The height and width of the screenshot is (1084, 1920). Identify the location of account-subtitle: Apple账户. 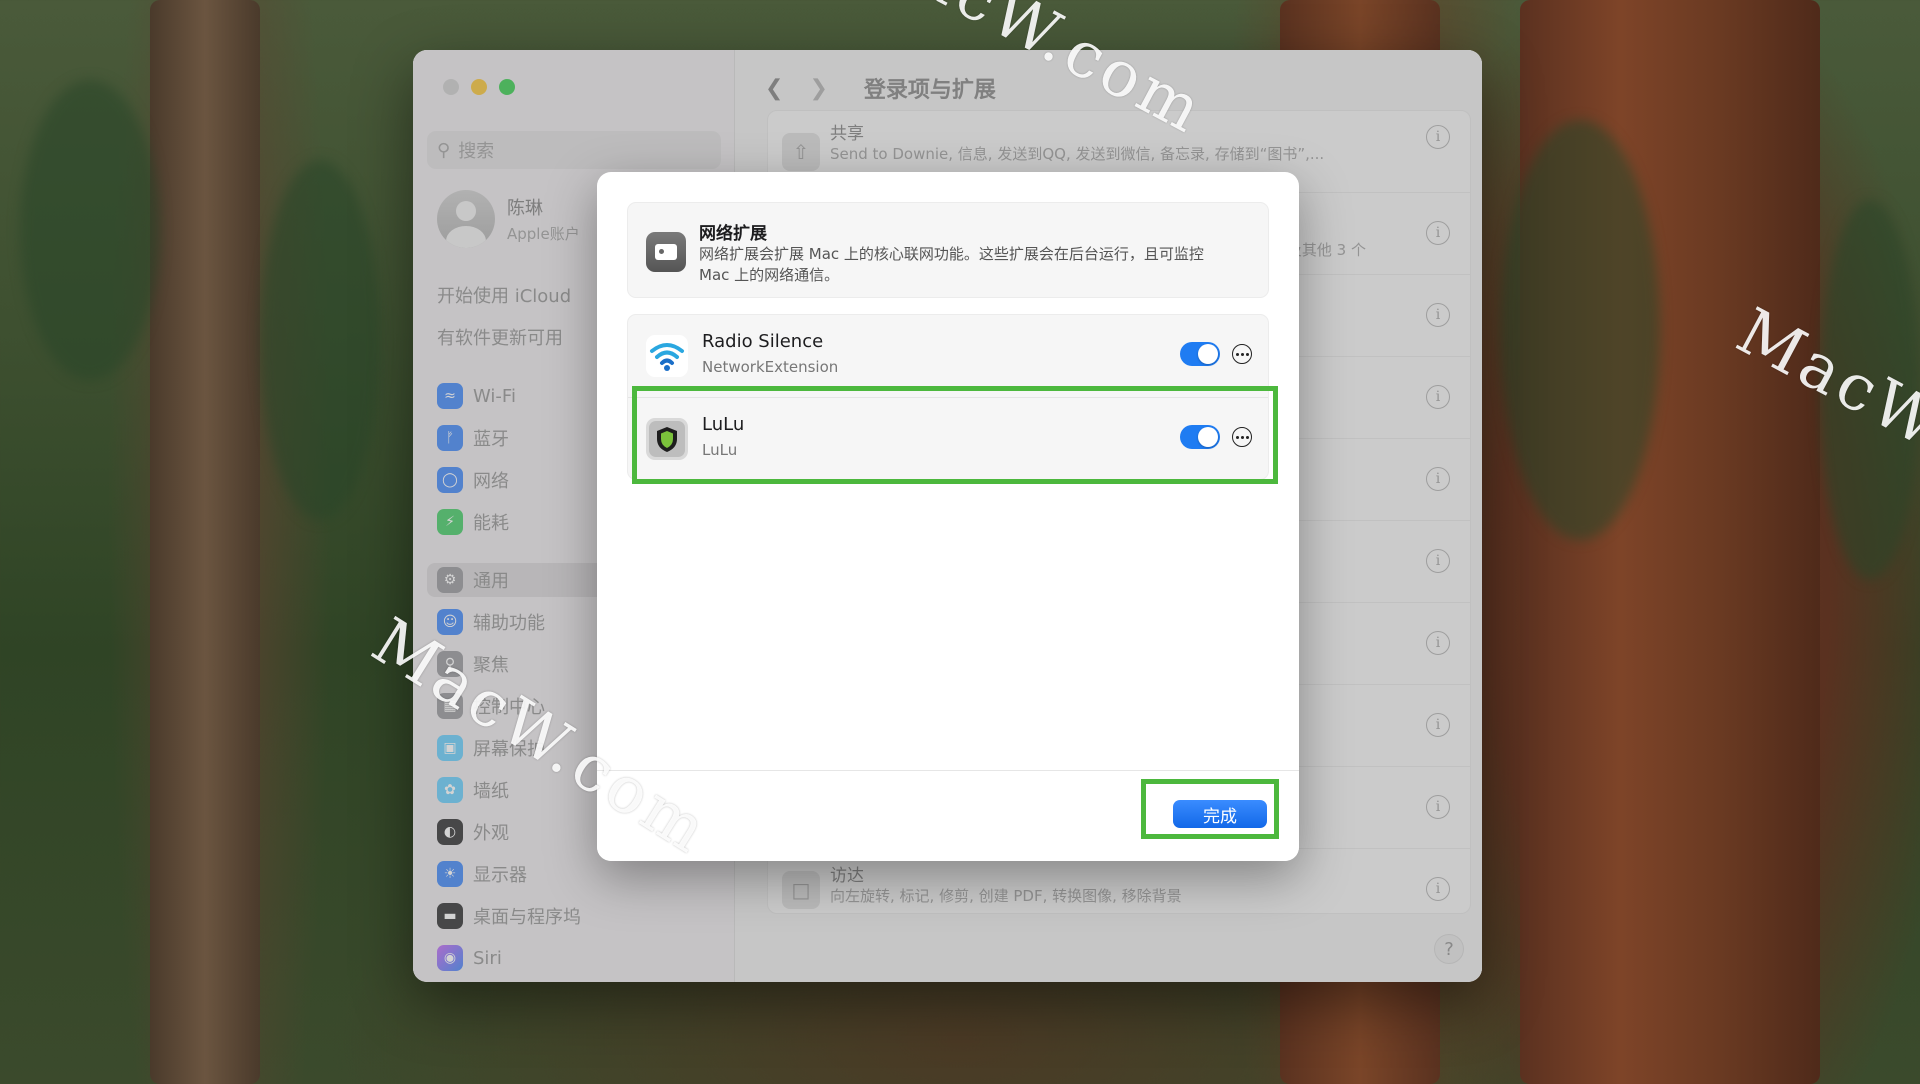
(543, 234).